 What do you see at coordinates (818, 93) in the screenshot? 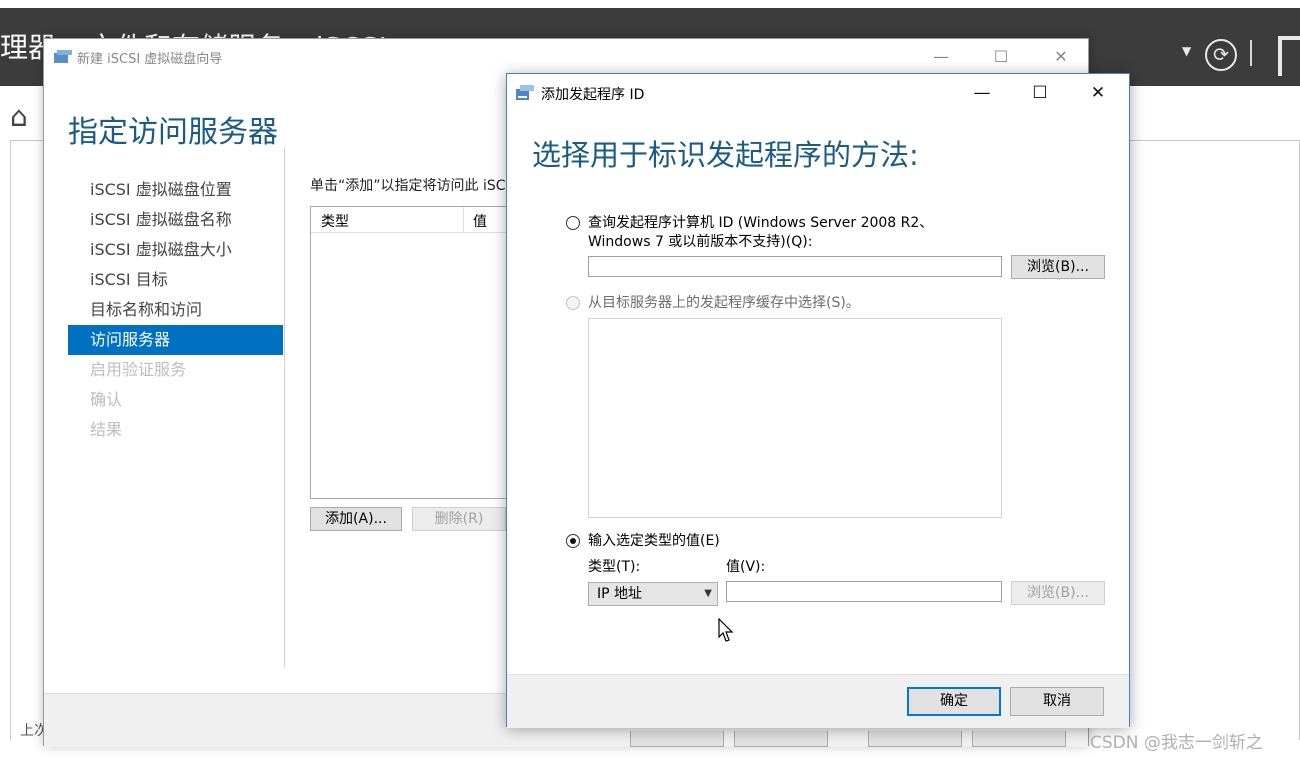
I see `dialog-titlebar: 添加发起程序 ID — ☐ ✕` at bounding box center [818, 93].